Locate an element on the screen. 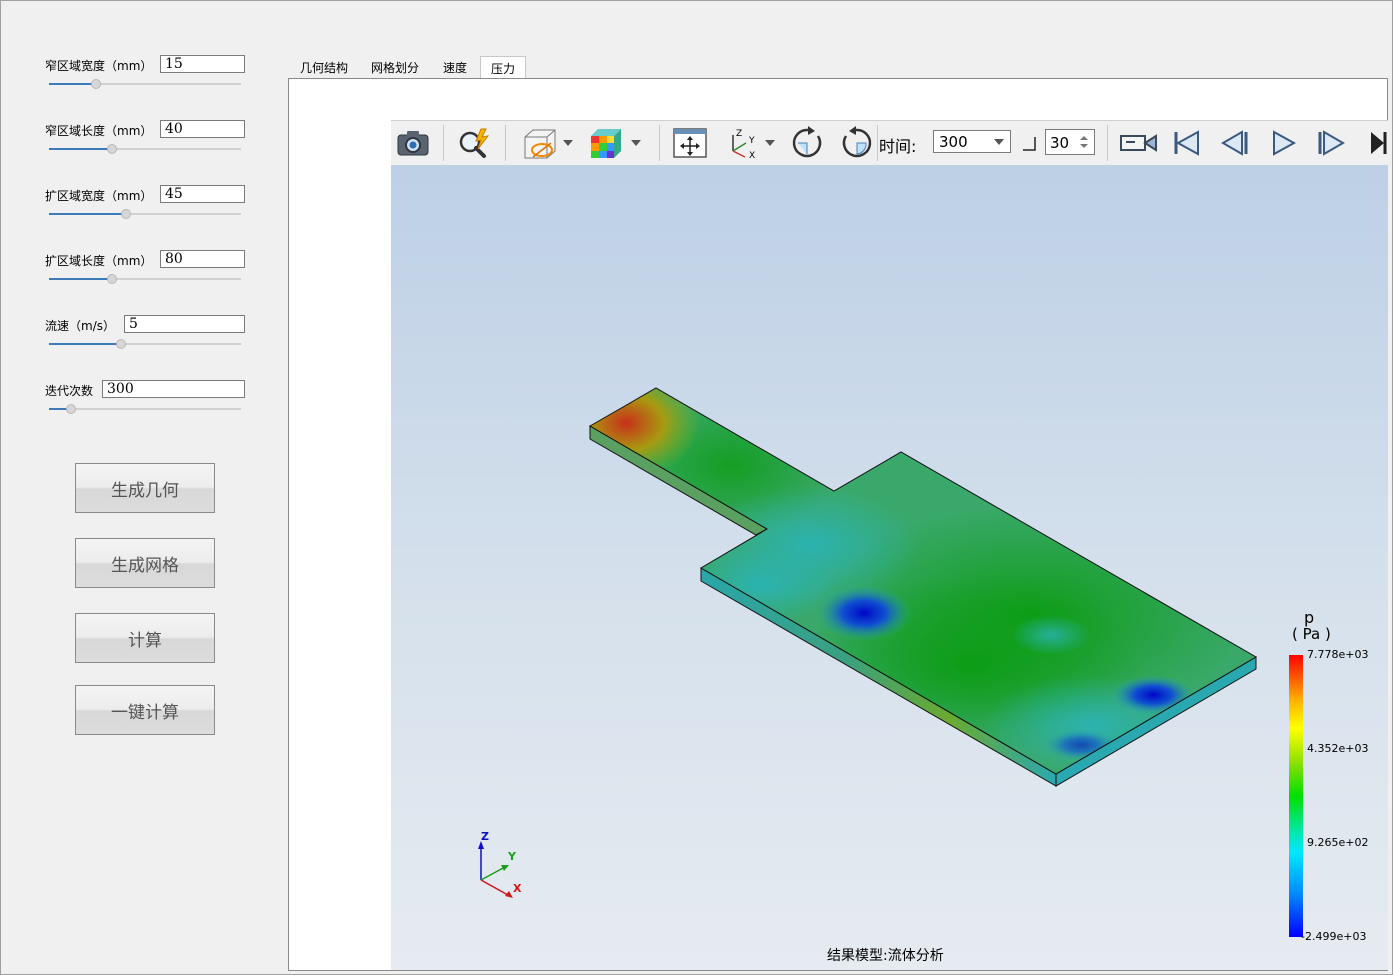 This screenshot has width=1393, height=975. chevron-down-icon is located at coordinates (999, 142).